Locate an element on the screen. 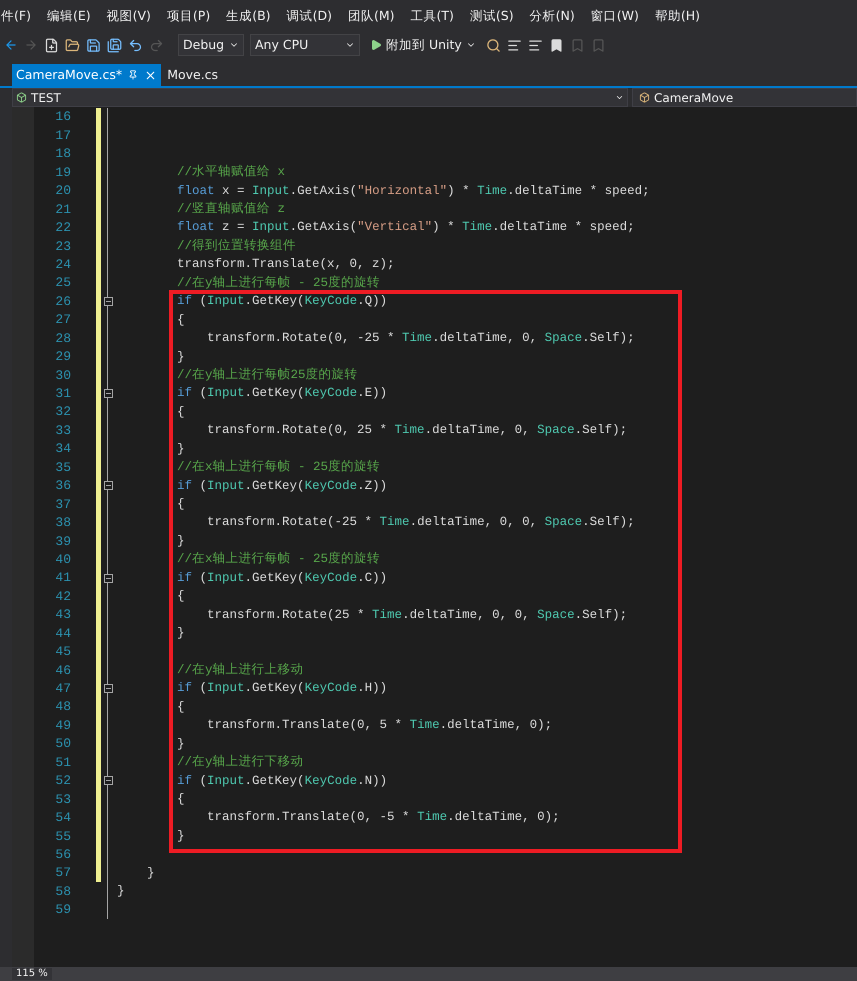  code-line: if (Input.GetKey(KeyCode.N)) is located at coordinates (282, 781).